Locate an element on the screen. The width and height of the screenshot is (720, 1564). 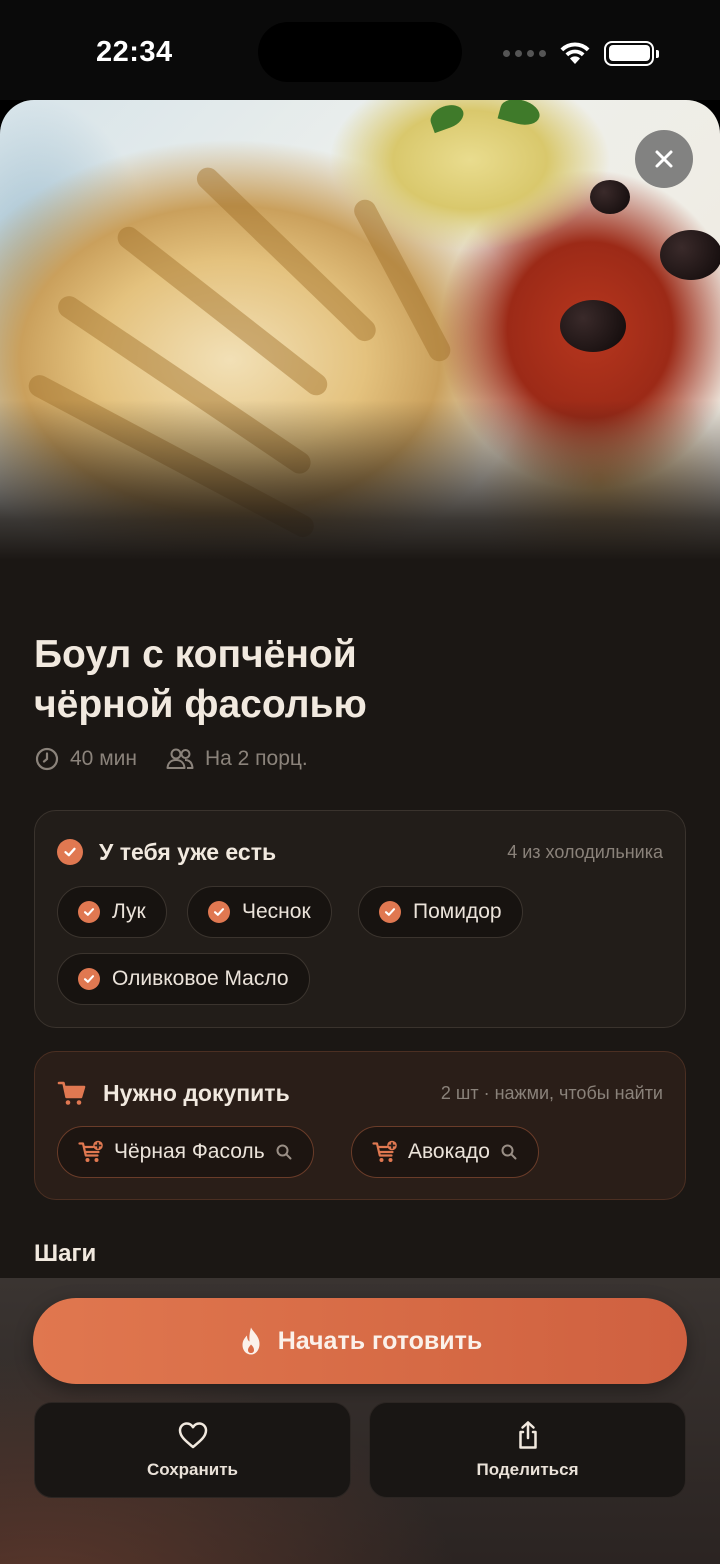
have-chip: Оливковое Масло is located at coordinates (183, 979).